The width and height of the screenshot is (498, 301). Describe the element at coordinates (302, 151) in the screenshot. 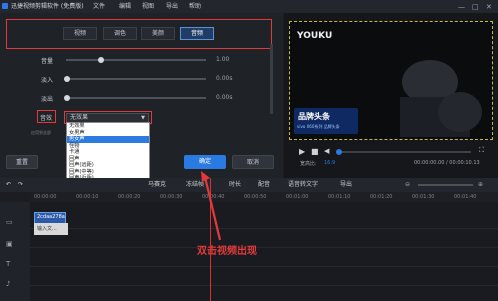

I see `play-icon: ▶` at that location.